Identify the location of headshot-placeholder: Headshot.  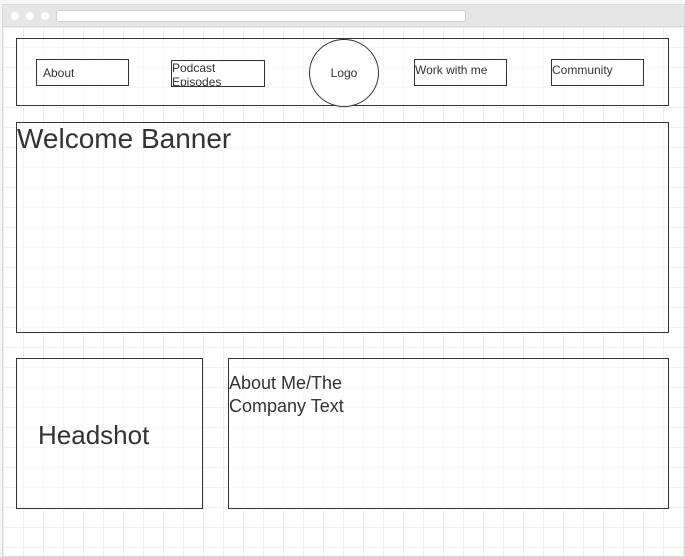
(109, 433).